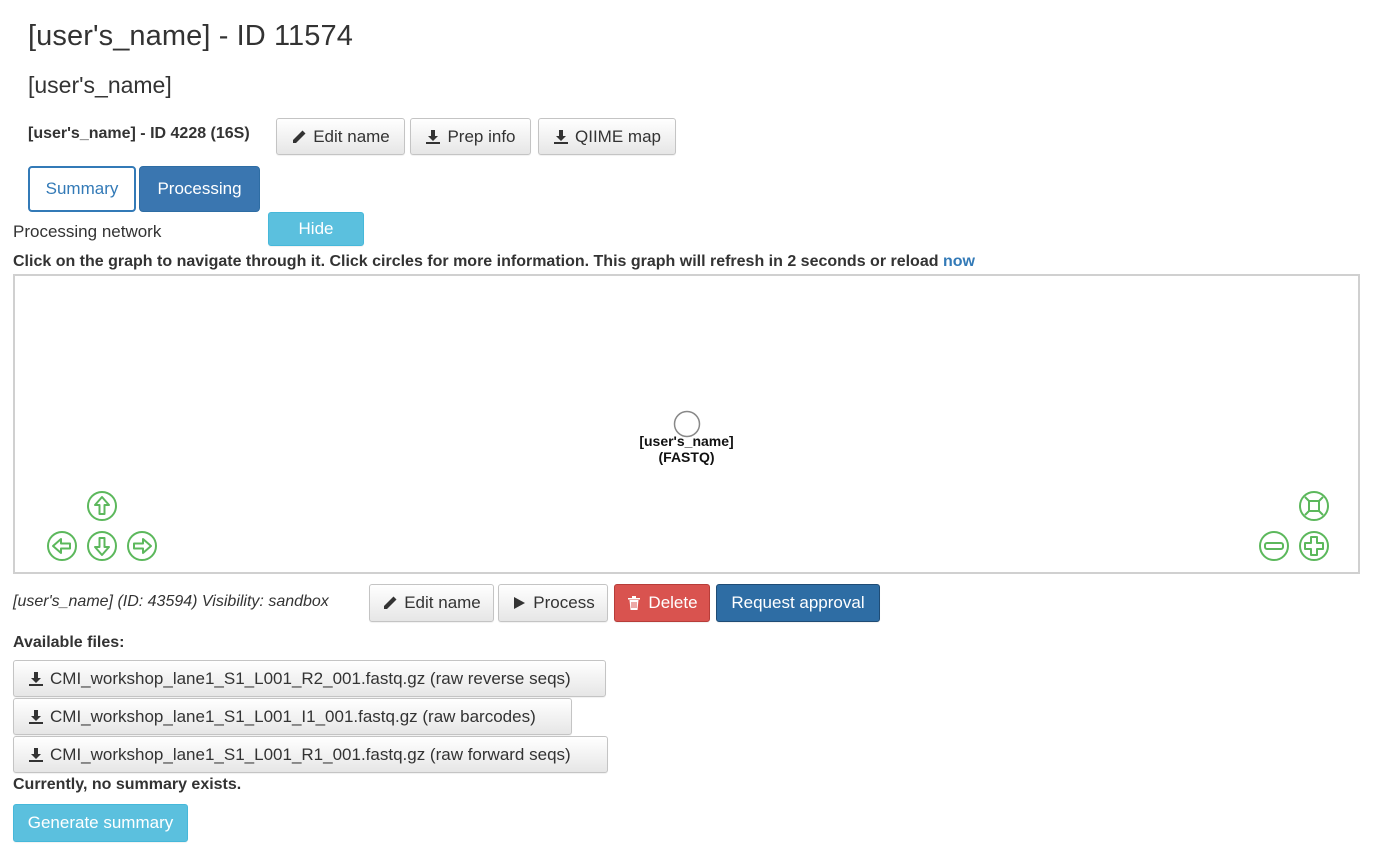  Describe the element at coordinates (634, 603) in the screenshot. I see `trash-icon` at that location.